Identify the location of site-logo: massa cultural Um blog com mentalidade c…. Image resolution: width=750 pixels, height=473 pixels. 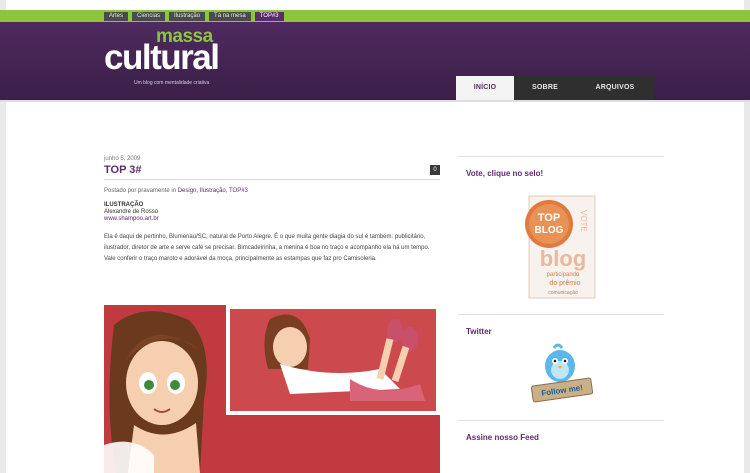
(174, 58).